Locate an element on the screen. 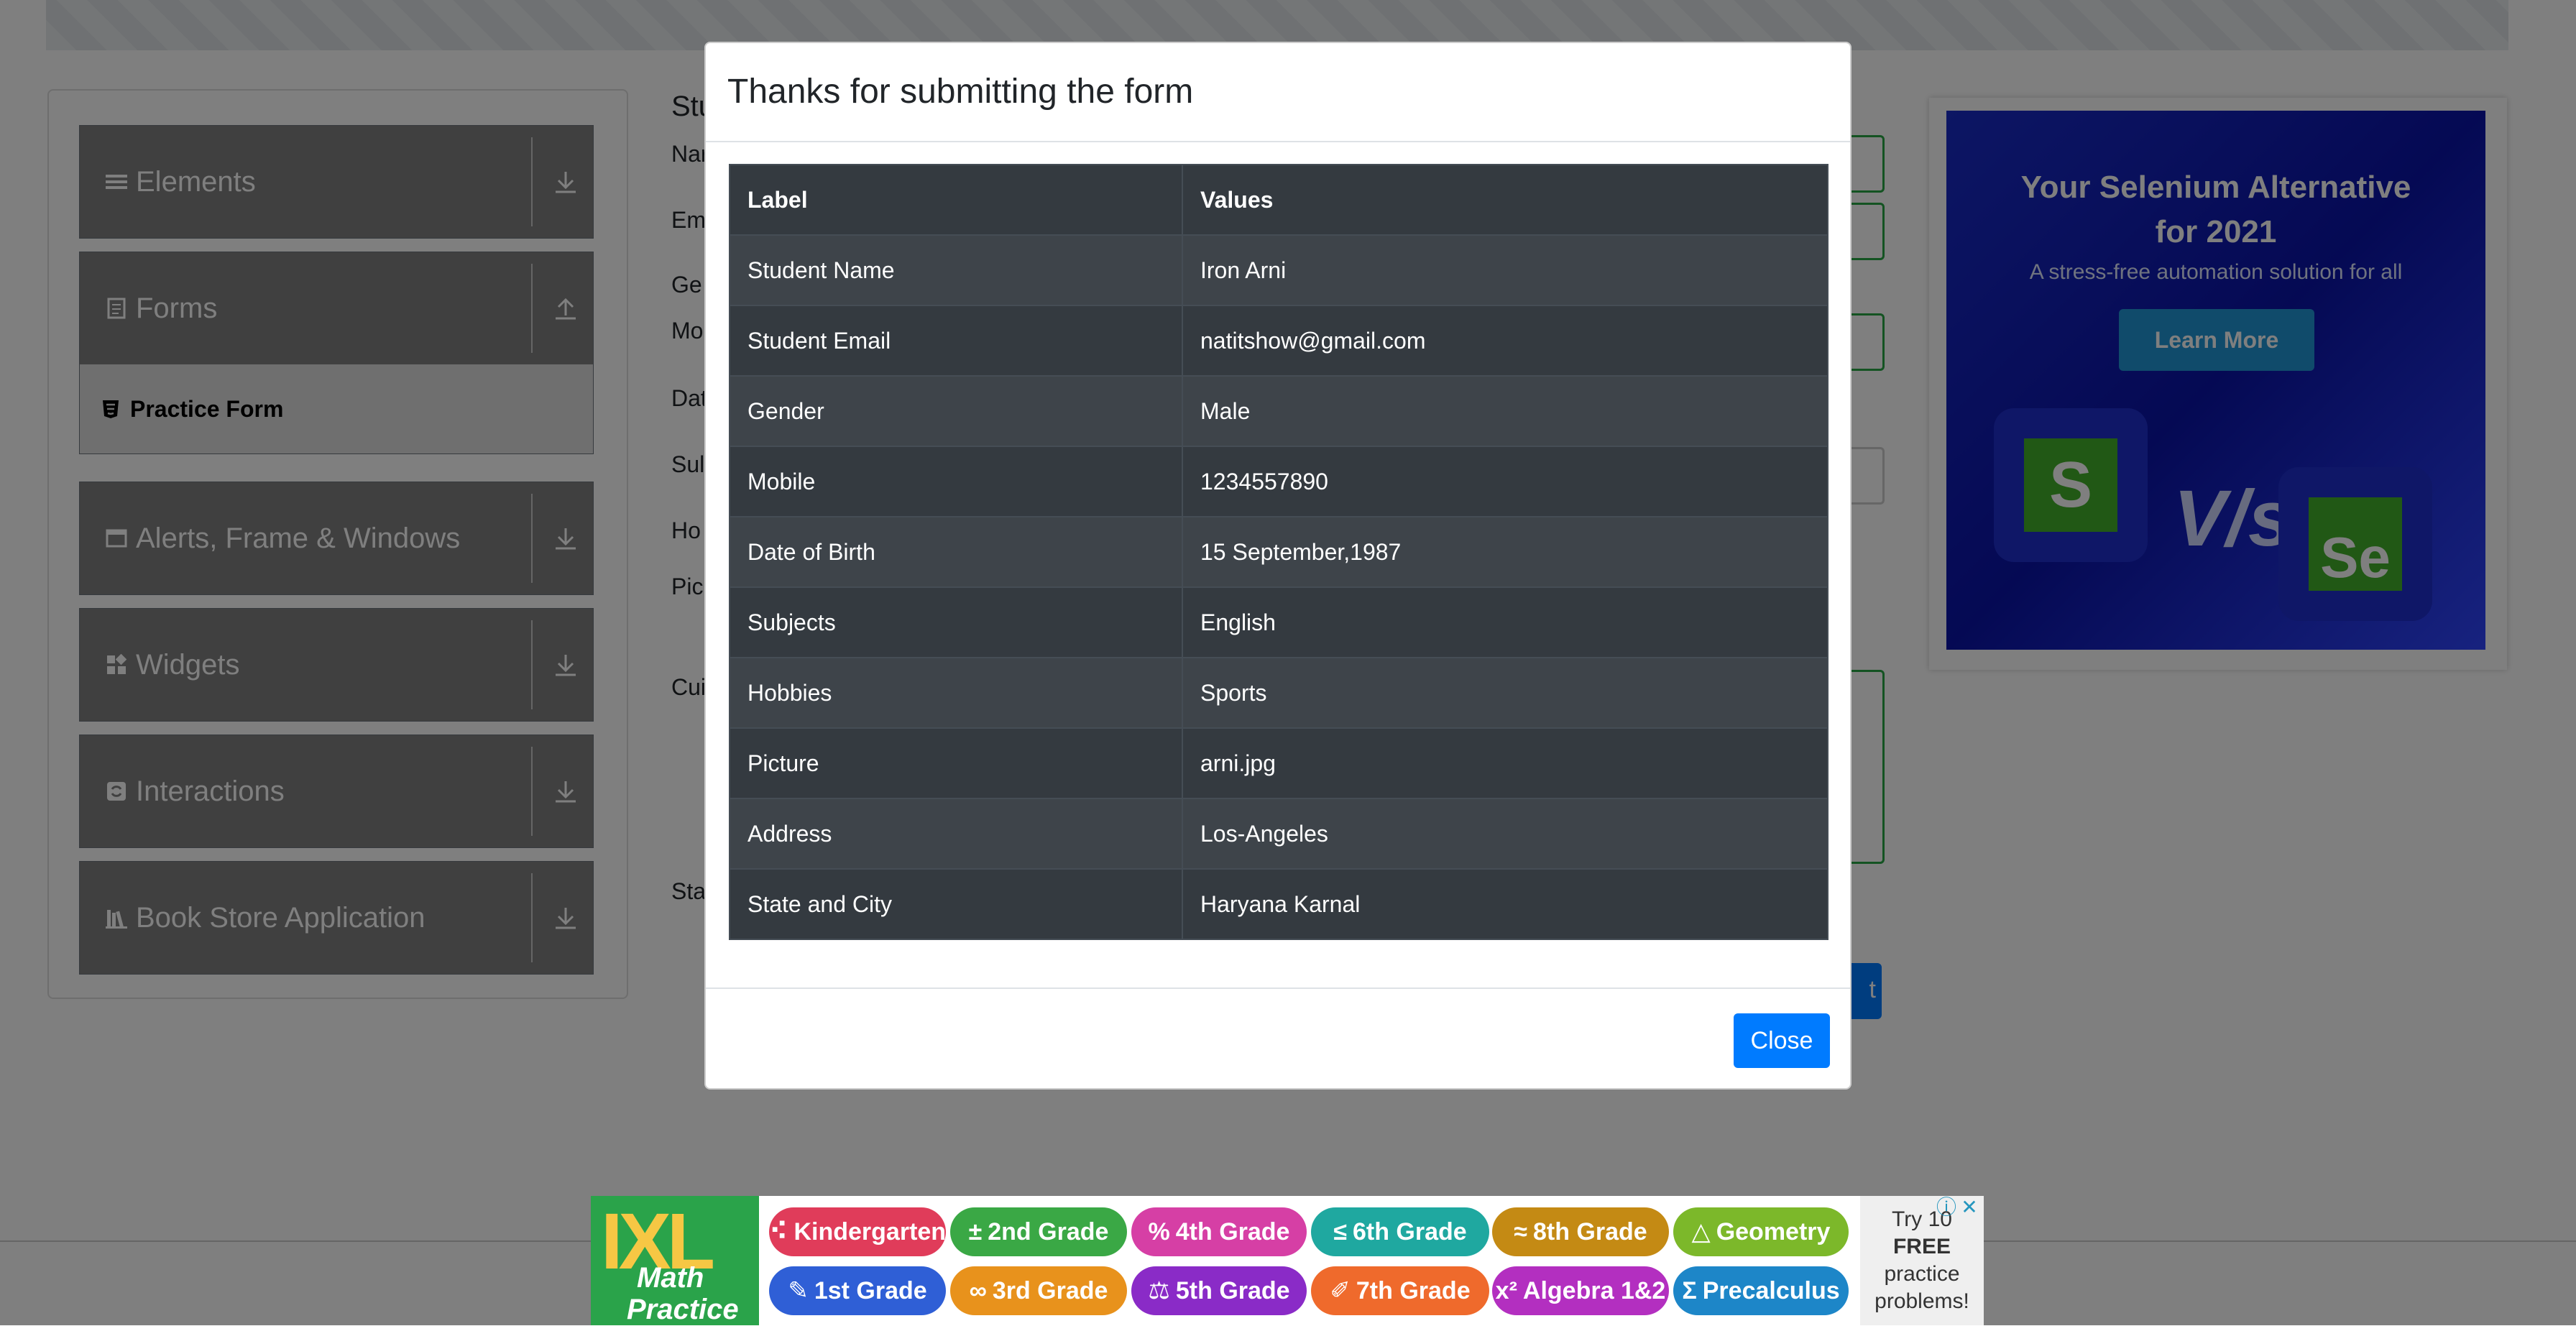  grade-pill-4th-grade: % 4th Grade is located at coordinates (1219, 1231).